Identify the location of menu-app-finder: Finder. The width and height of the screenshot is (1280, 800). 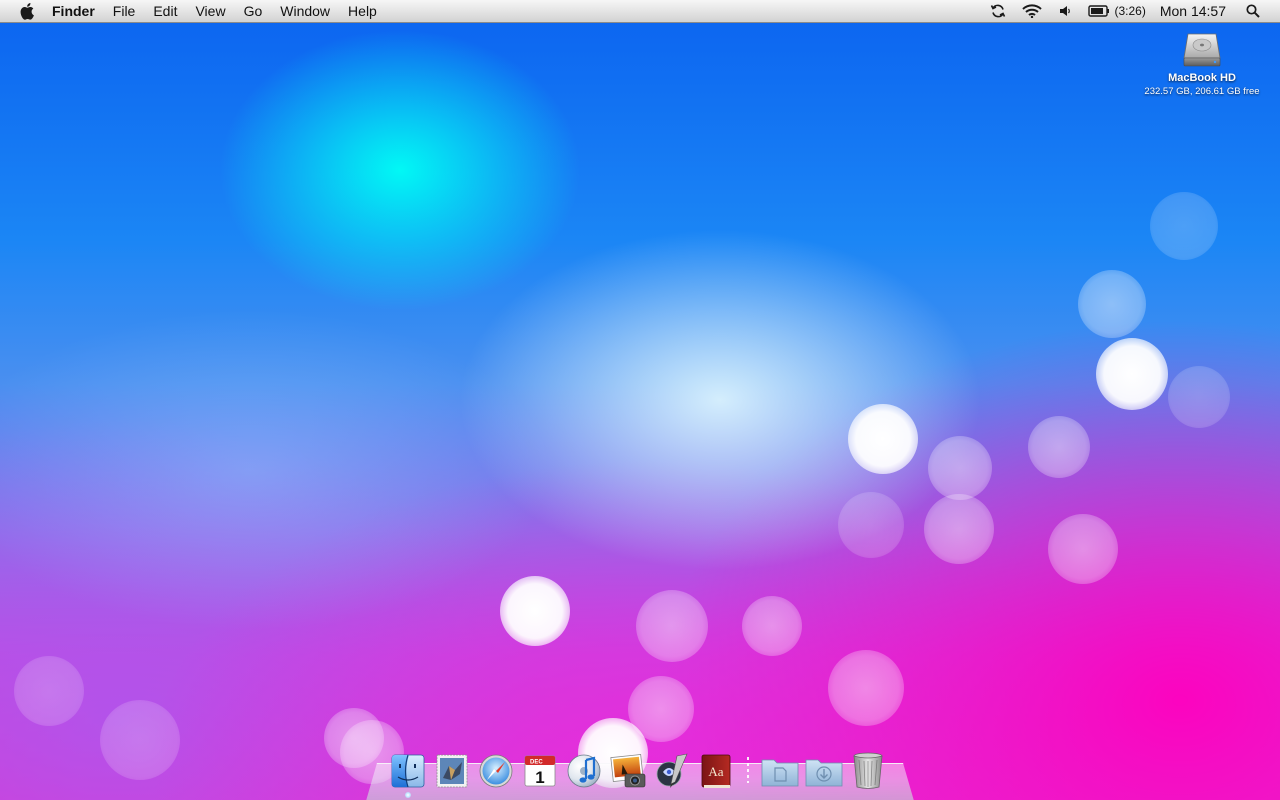
(78, 11).